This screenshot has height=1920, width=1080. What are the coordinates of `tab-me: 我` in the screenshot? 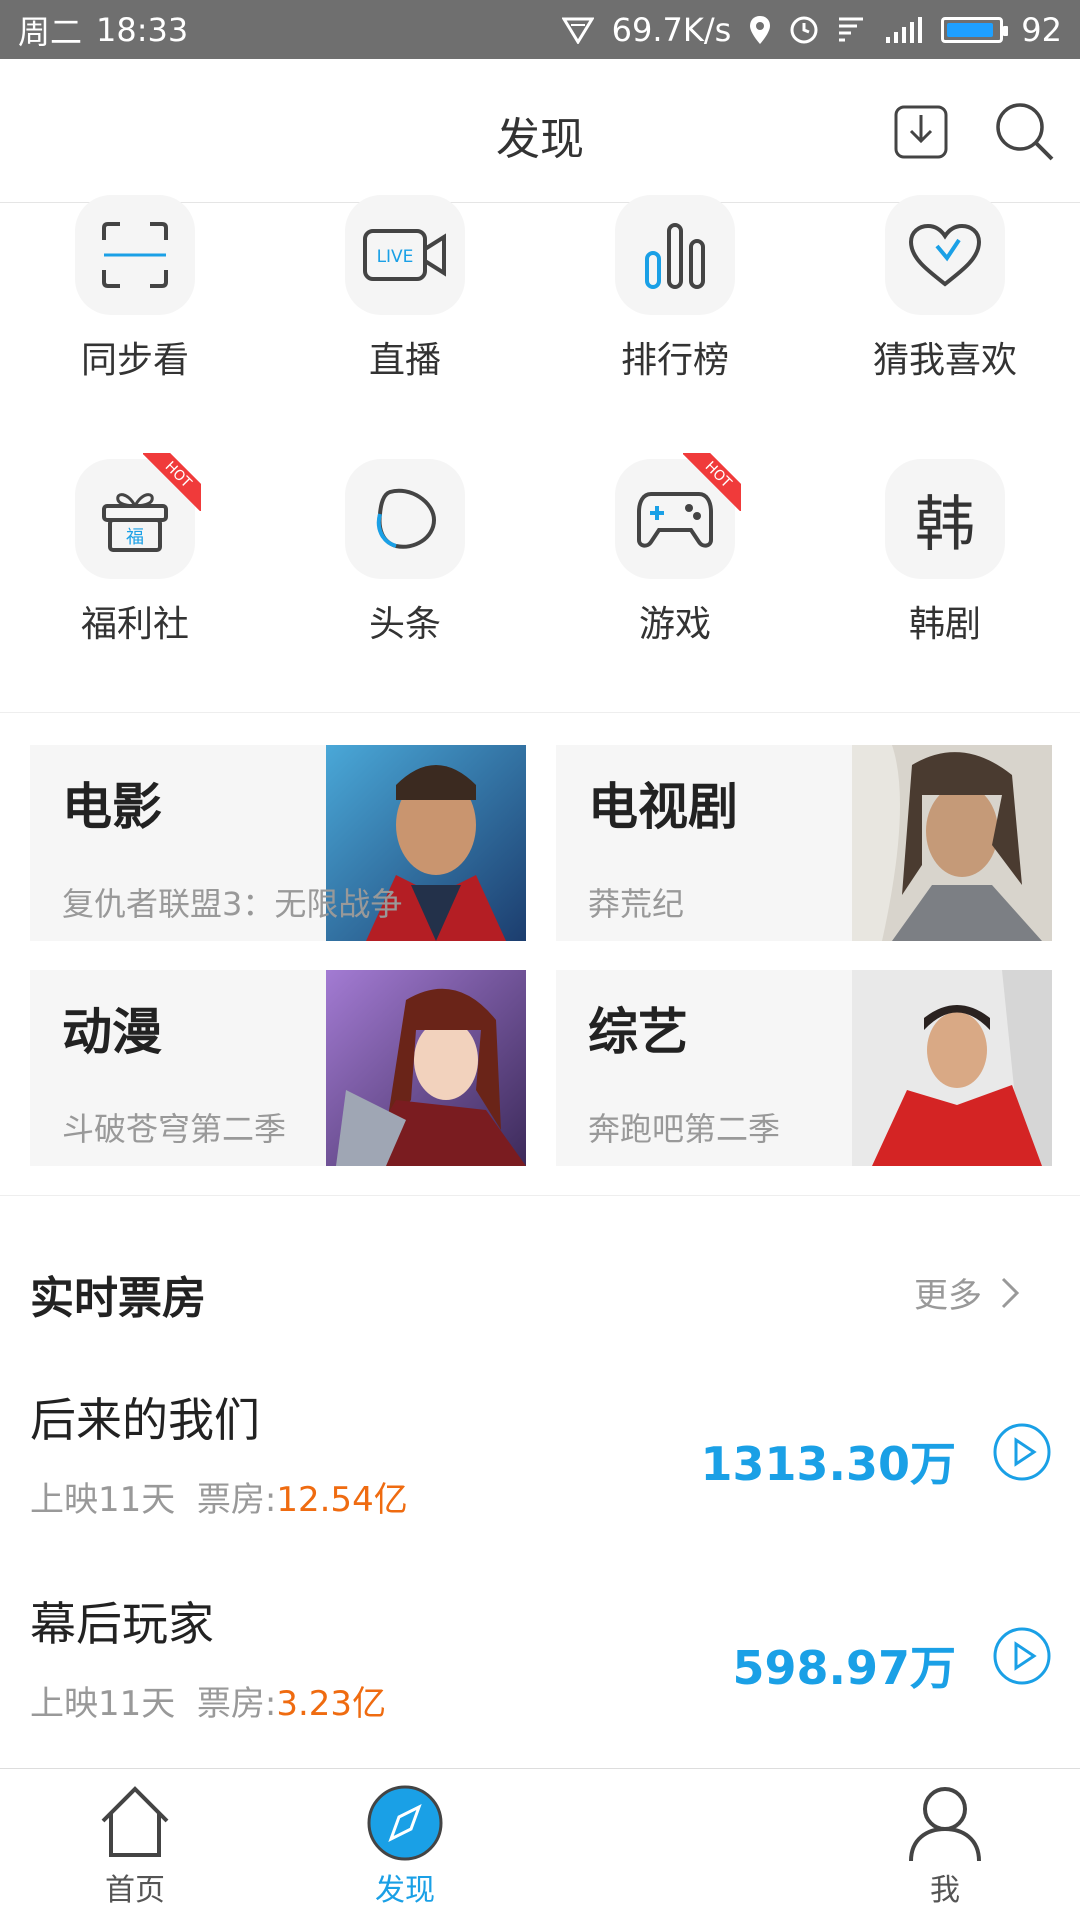 It's located at (945, 1846).